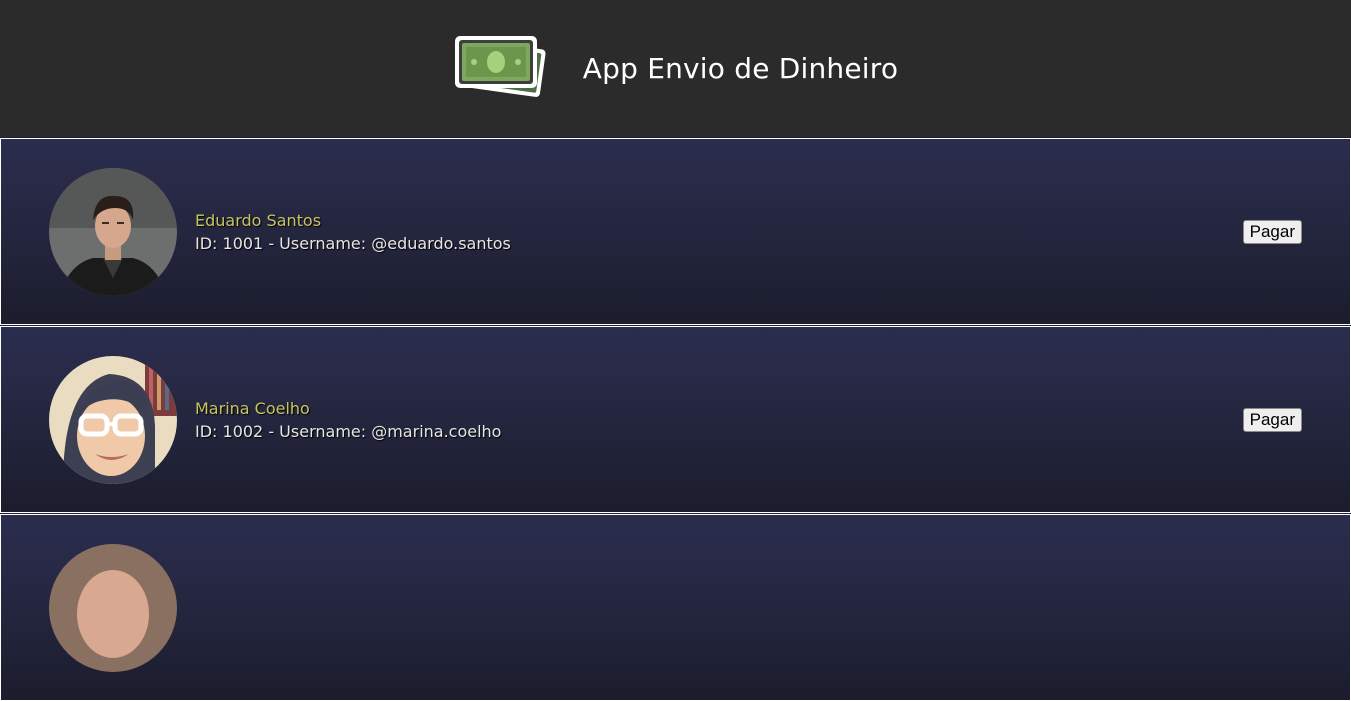 This screenshot has height=701, width=1351. What do you see at coordinates (258, 220) in the screenshot?
I see `user-name: Eduardo Santos` at bounding box center [258, 220].